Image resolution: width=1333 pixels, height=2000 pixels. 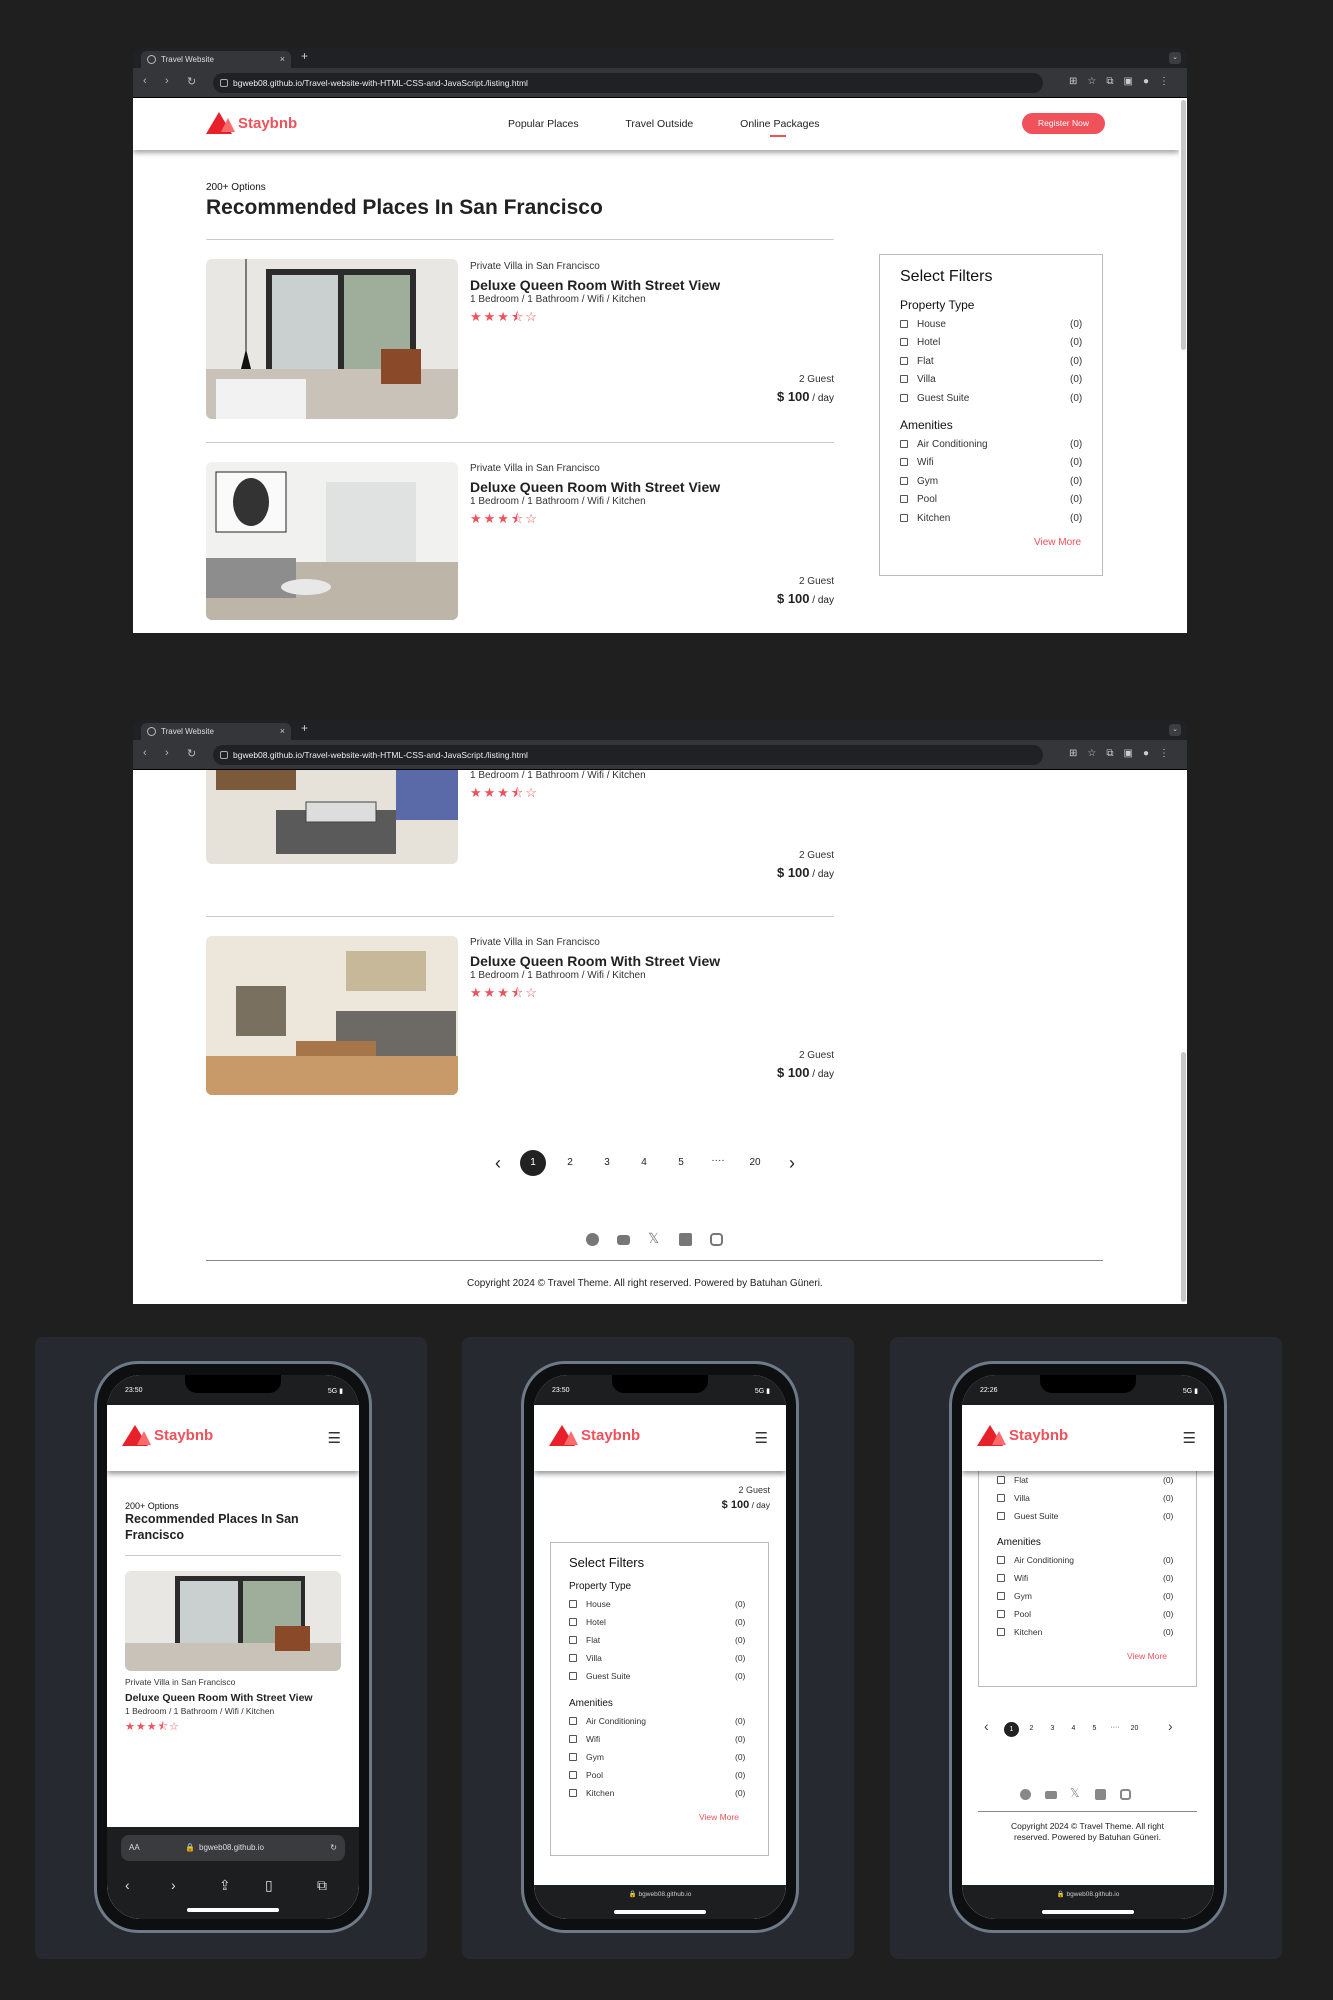 What do you see at coordinates (134, 1848) in the screenshot?
I see `reader-aa-button: AA` at bounding box center [134, 1848].